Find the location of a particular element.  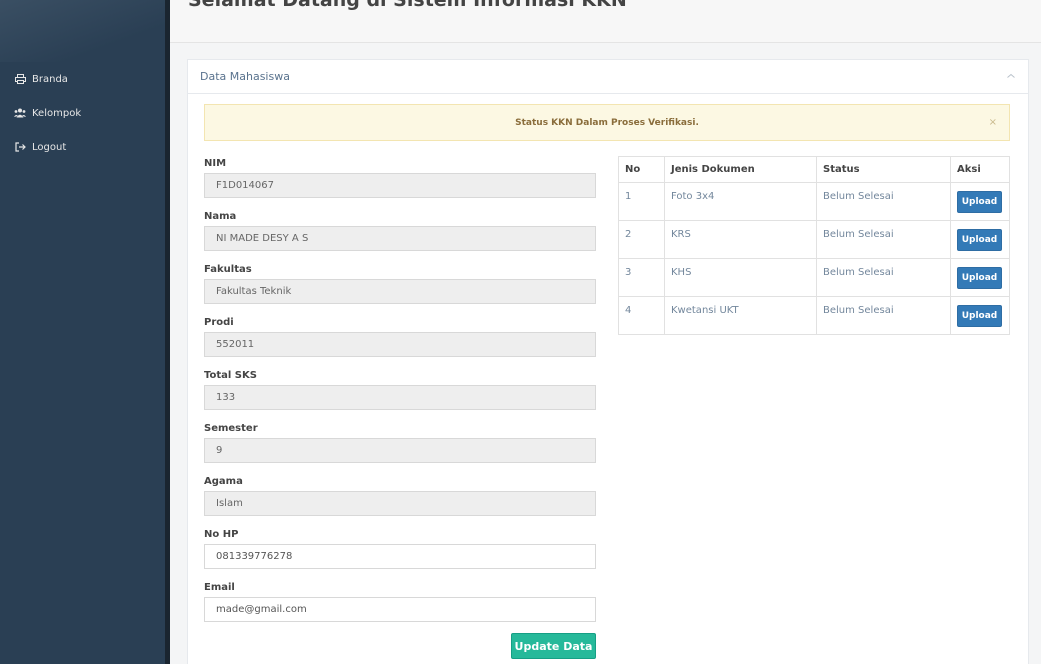

table-row: 2 KRS Belum Selesai Upload is located at coordinates (814, 239).